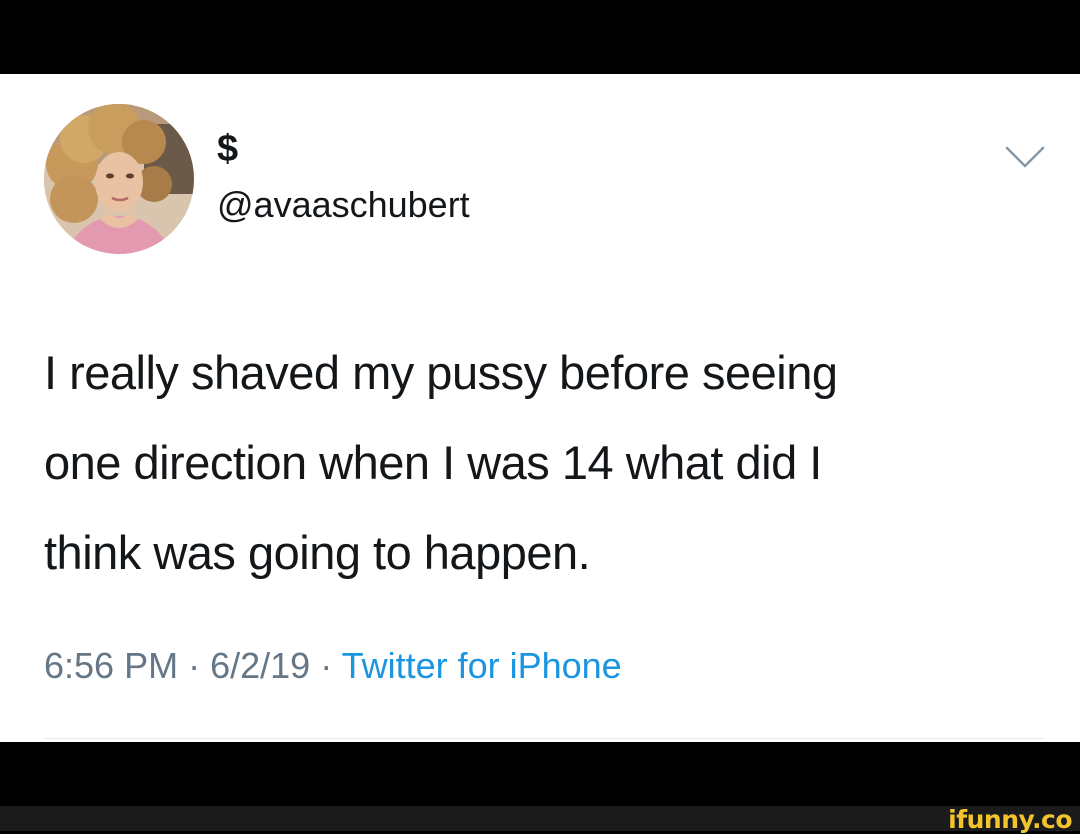  Describe the element at coordinates (317, 552) in the screenshot. I see `tweet-text-line: think was going to happen.` at that location.